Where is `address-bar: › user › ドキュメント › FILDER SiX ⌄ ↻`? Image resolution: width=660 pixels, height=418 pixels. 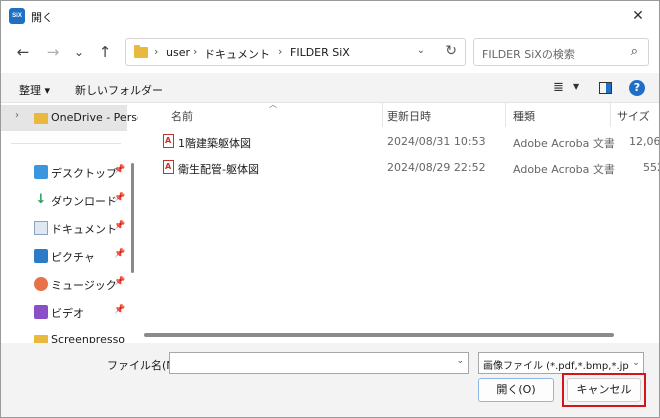 address-bar: › user › ドキュメント › FILDER SiX ⌄ ↻ is located at coordinates (295, 52).